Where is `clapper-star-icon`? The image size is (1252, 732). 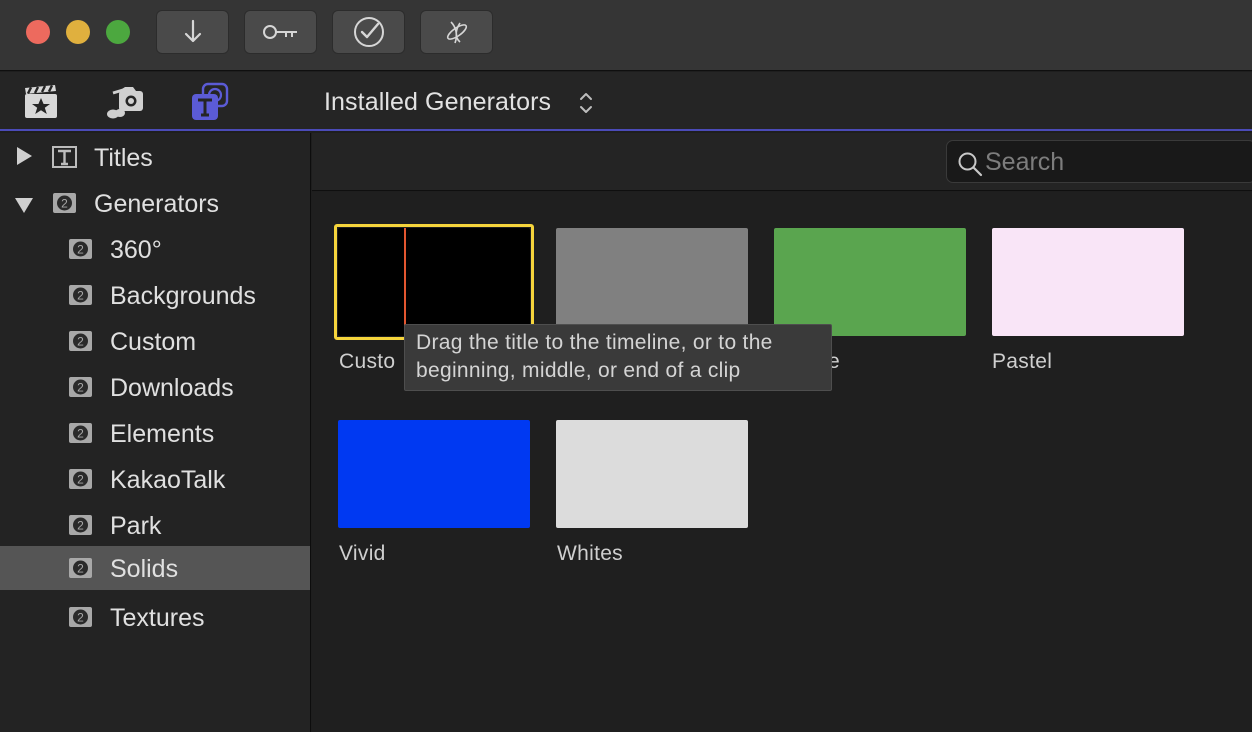
clapper-star-icon is located at coordinates (41, 101).